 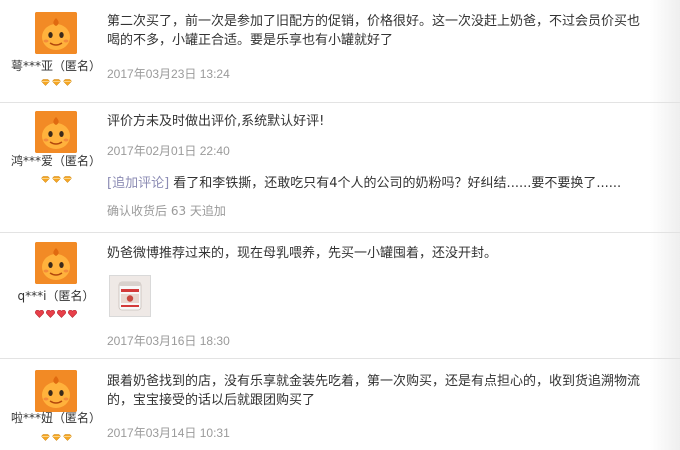 I want to click on review-text-line: 喝的不多，小罐正合适。要是乐享也有小罐就好了, so click(x=250, y=40).